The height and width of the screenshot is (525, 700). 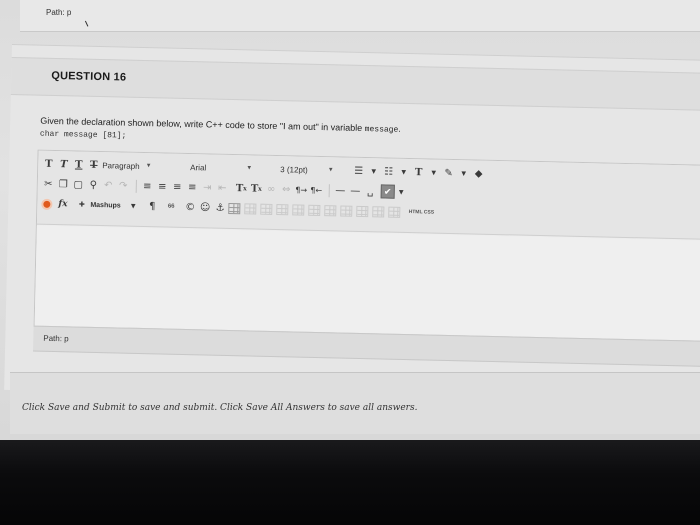 What do you see at coordinates (355, 83) in the screenshot?
I see `question-header: QUESTION 16` at bounding box center [355, 83].